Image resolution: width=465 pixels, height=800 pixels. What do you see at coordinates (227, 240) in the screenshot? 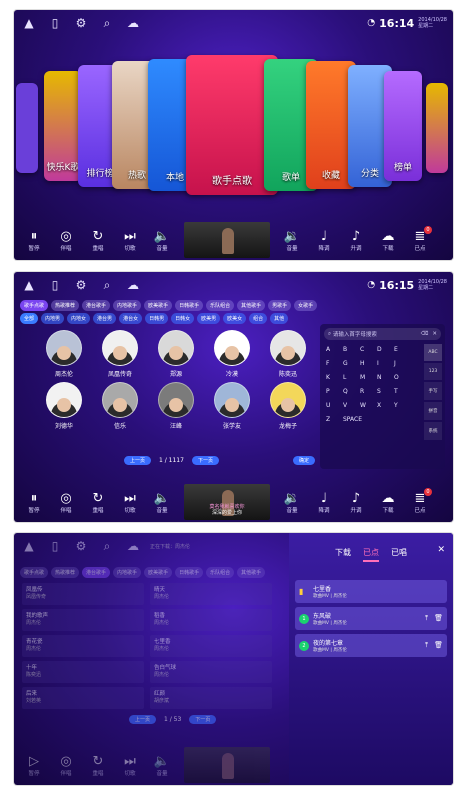
I see `video-preview` at bounding box center [227, 240].